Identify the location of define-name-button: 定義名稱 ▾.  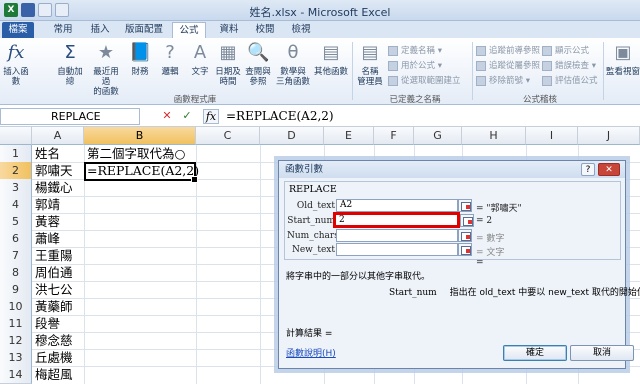
(415, 50).